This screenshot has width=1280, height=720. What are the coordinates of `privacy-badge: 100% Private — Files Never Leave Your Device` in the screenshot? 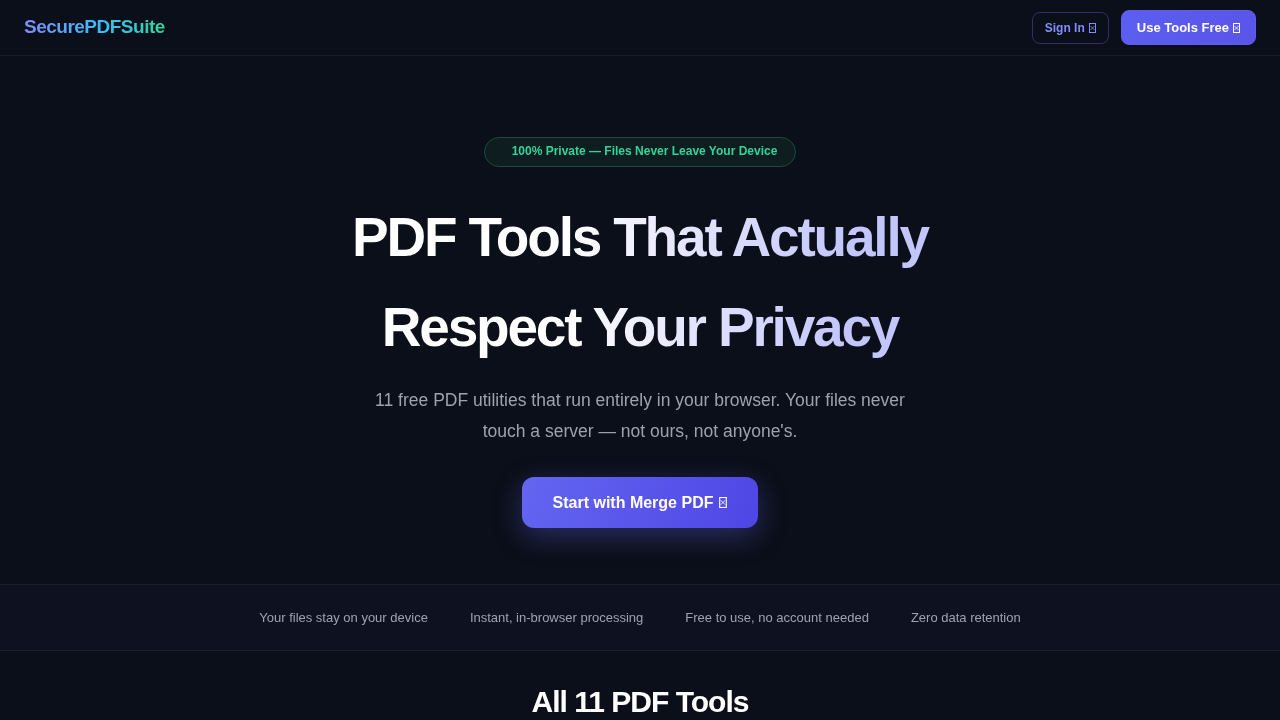 It's located at (640, 152).